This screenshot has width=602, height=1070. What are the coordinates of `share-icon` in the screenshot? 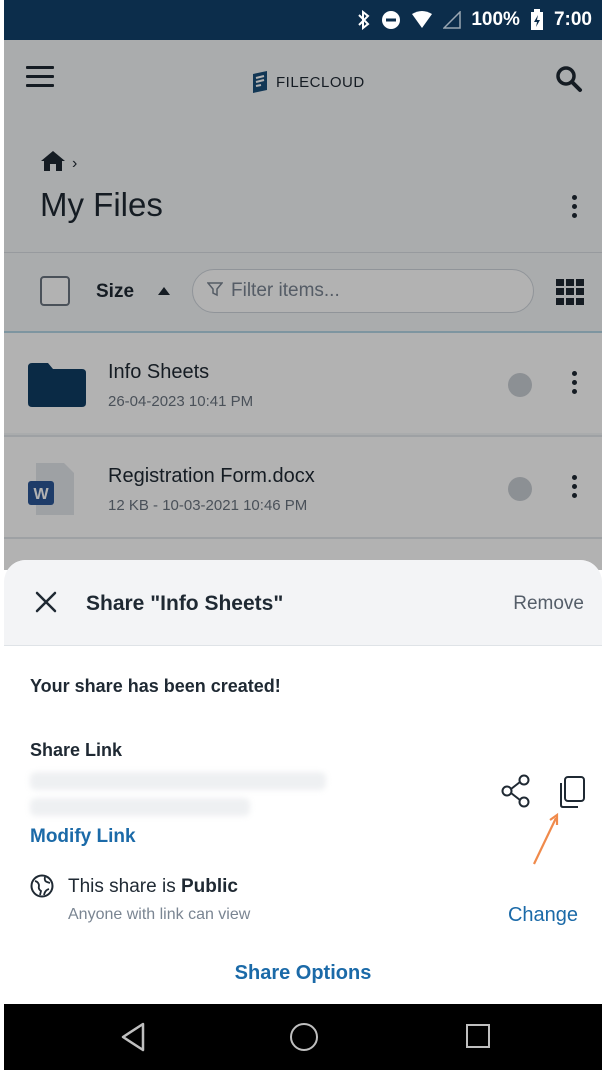 It's located at (516, 791).